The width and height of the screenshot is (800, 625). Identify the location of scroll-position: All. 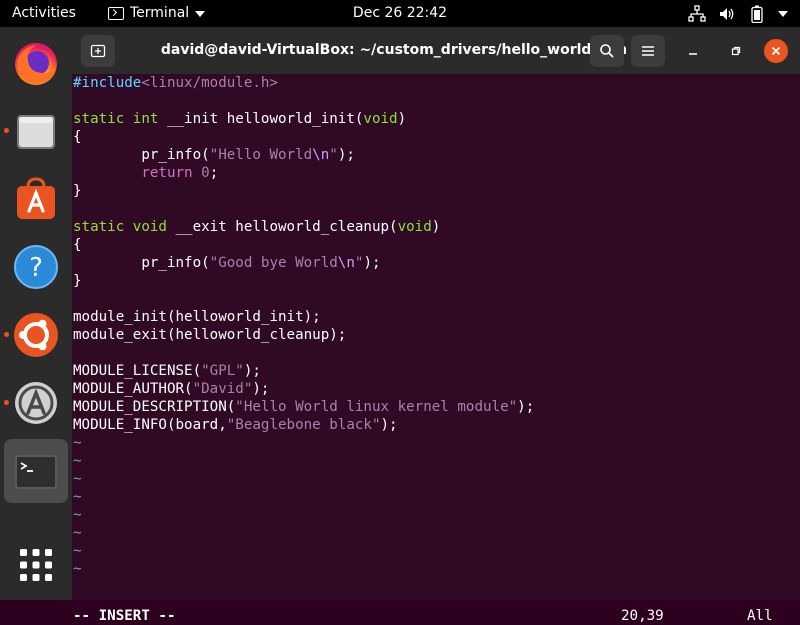
(760, 616).